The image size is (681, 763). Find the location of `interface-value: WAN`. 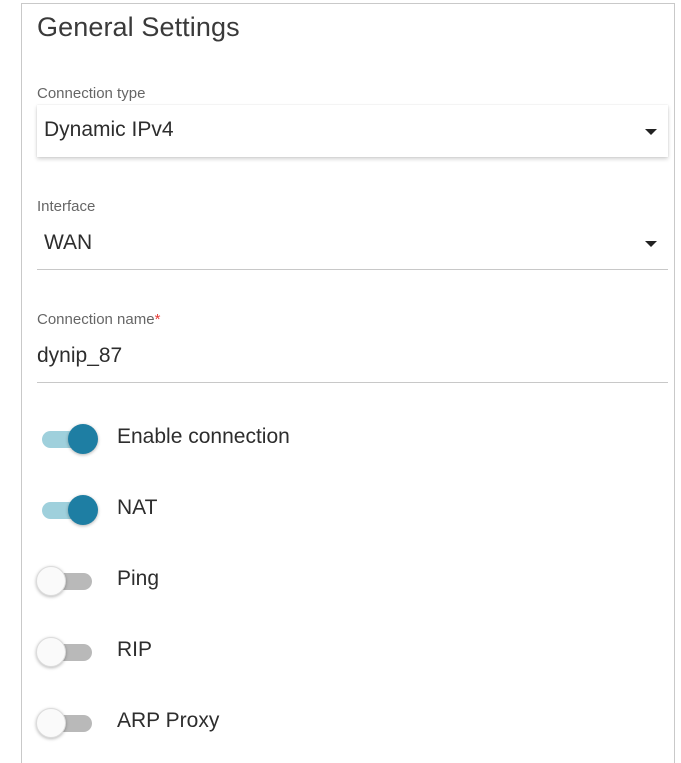

interface-value: WAN is located at coordinates (68, 242).